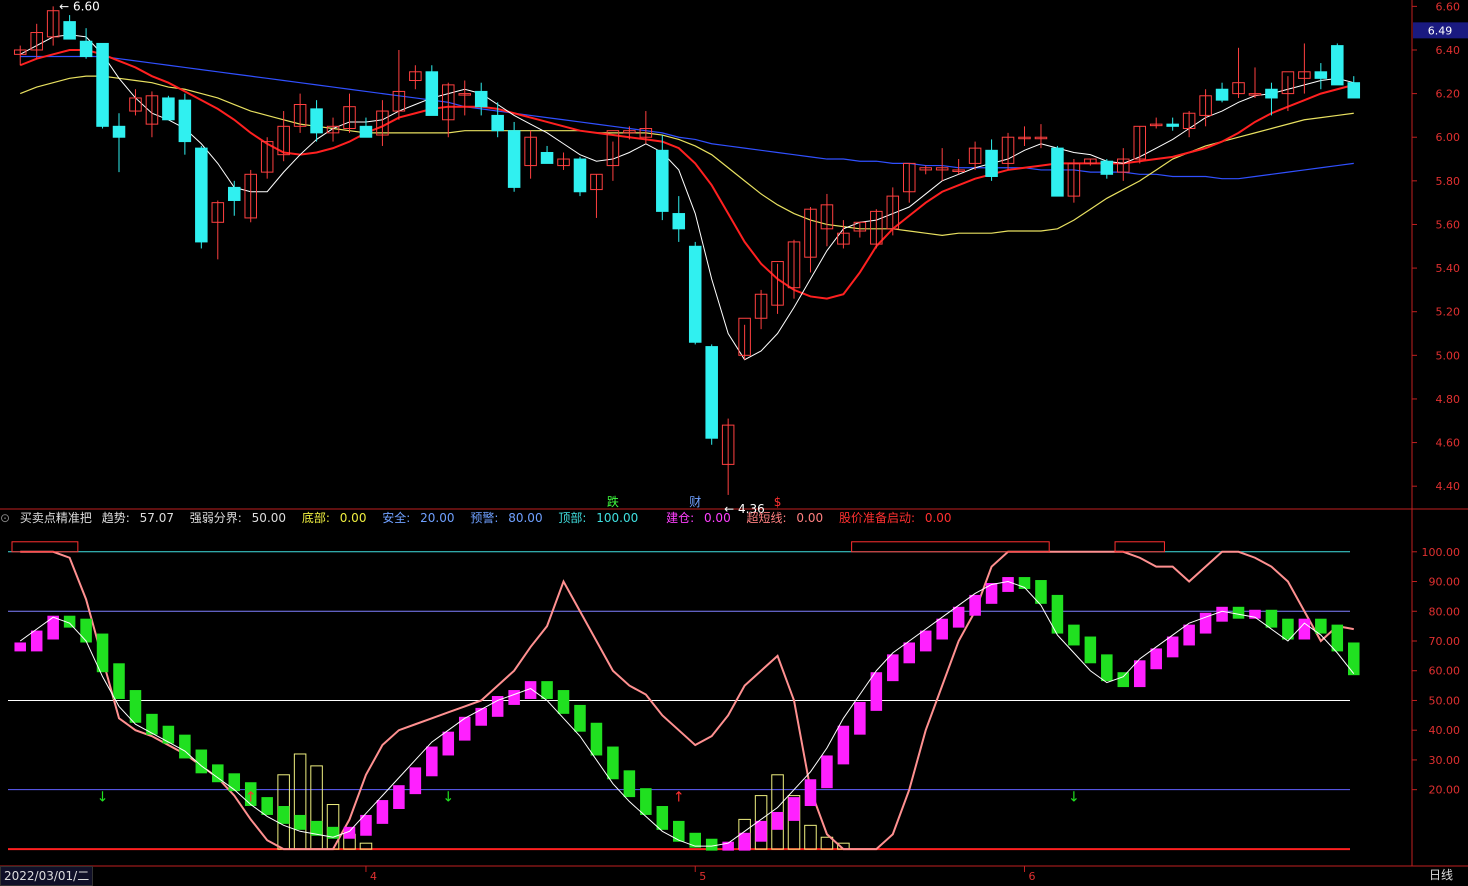 This screenshot has height=886, width=1468. I want to click on price-tick-label: 4.60, so click(1448, 443).